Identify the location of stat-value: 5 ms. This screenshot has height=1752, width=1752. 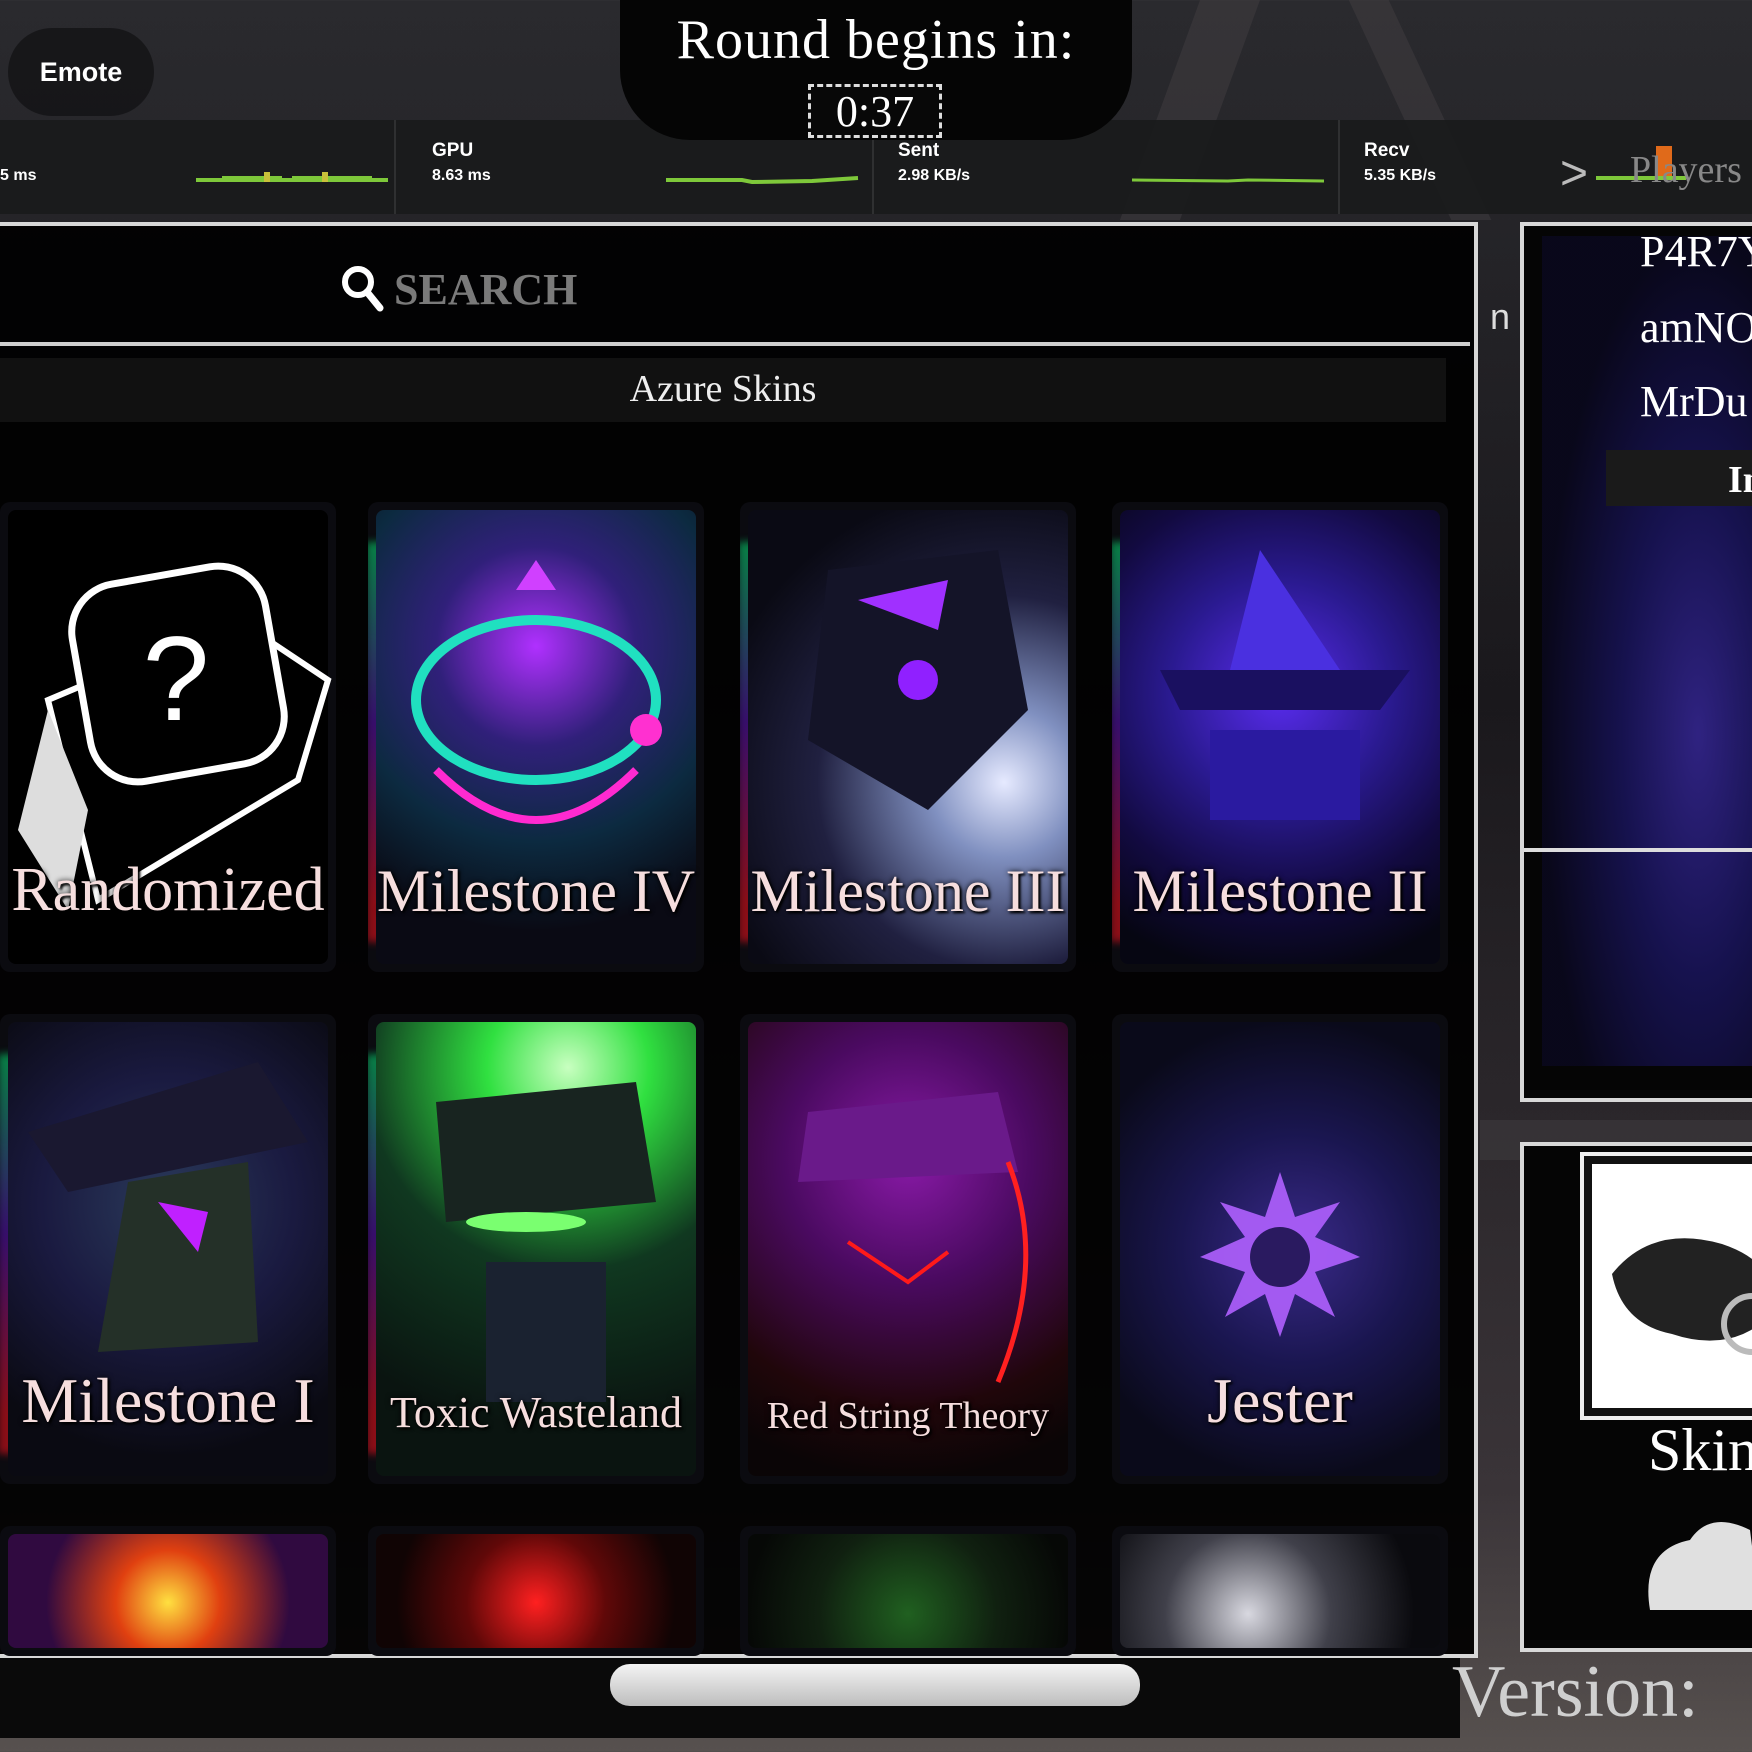
(18, 175).